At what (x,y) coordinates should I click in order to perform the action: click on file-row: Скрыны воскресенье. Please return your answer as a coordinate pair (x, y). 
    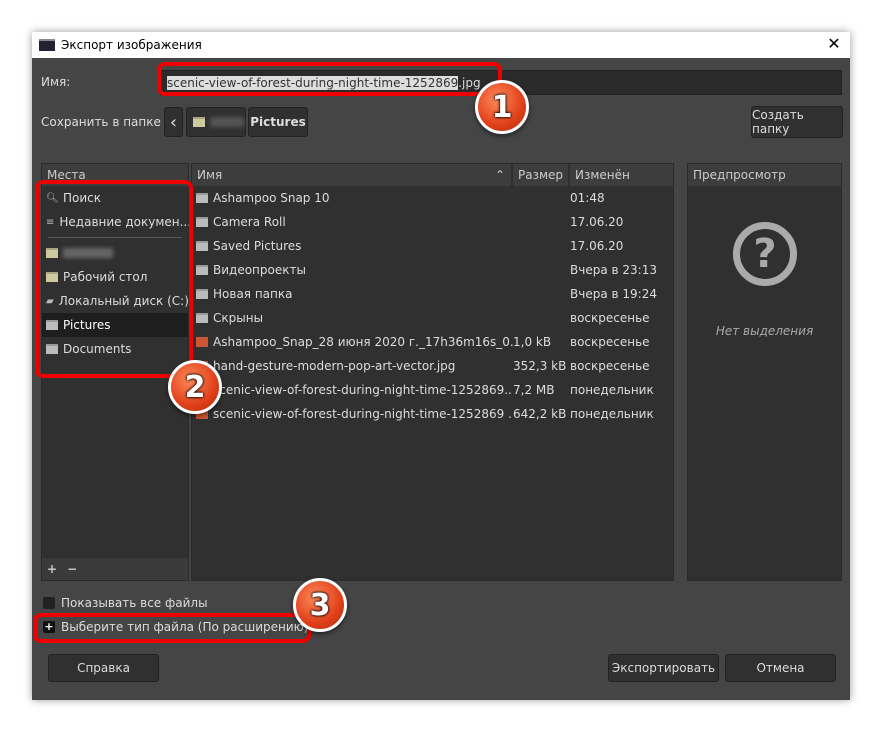
    Looking at the image, I should click on (432, 318).